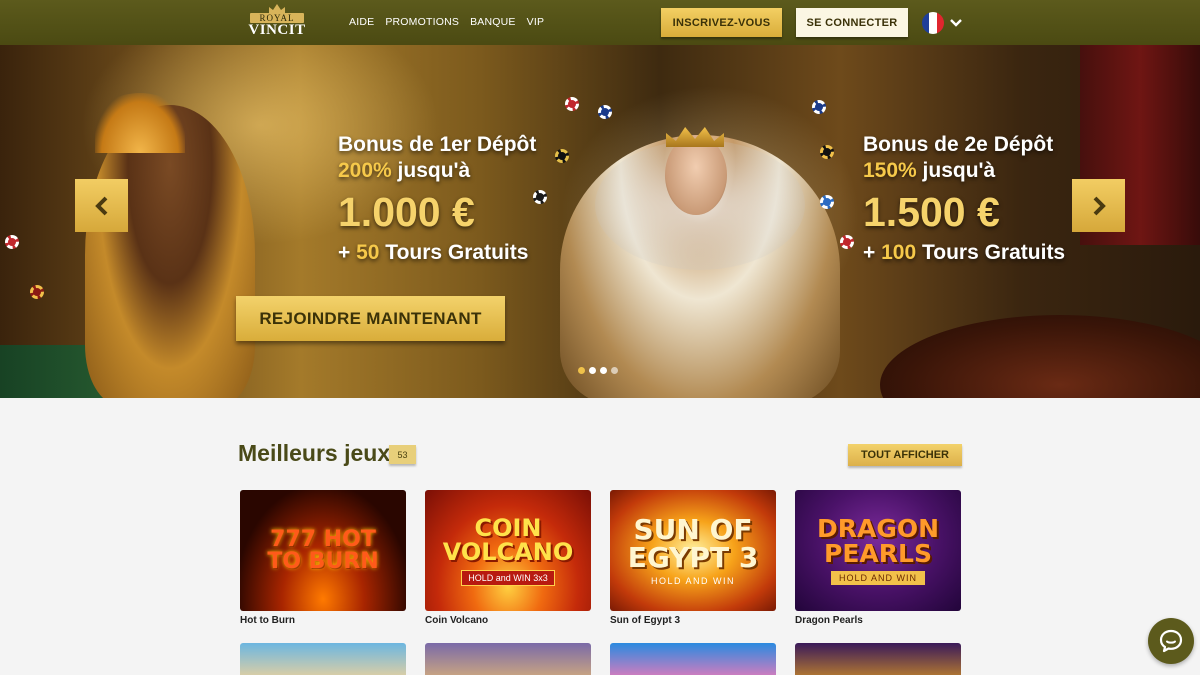 The height and width of the screenshot is (675, 1200). I want to click on crown-icon, so click(277, 8).